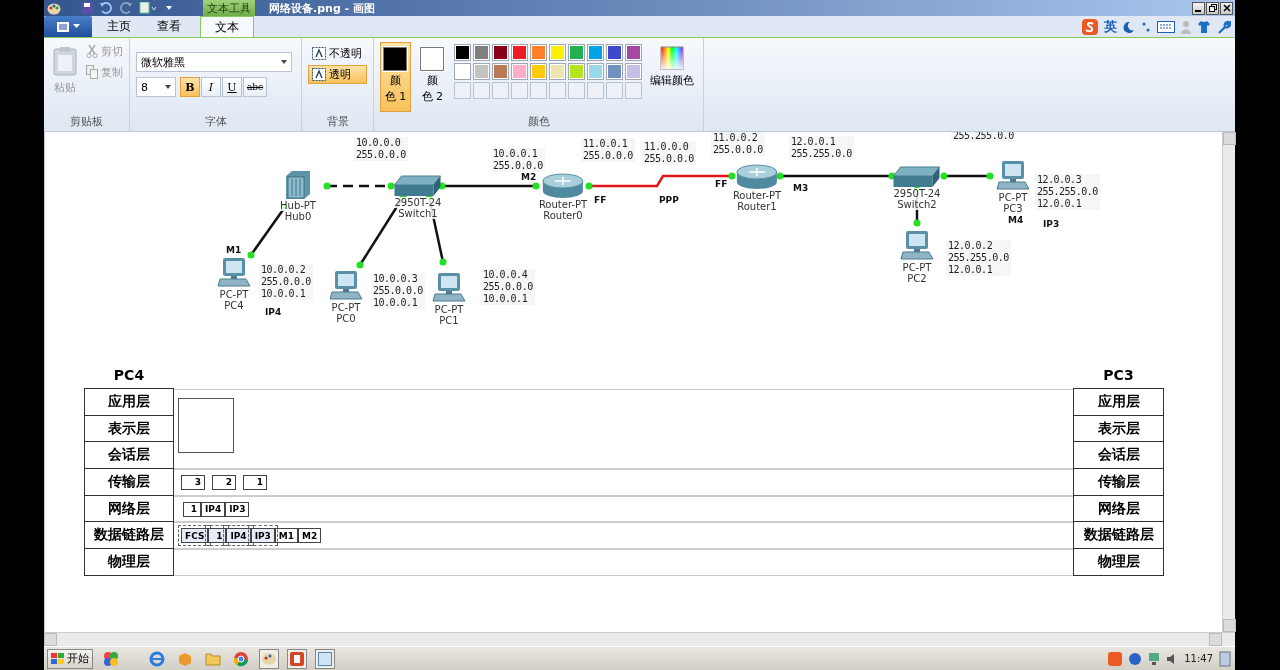 The width and height of the screenshot is (1280, 670). Describe the element at coordinates (1224, 27) in the screenshot. I see `wrench-icon` at that location.